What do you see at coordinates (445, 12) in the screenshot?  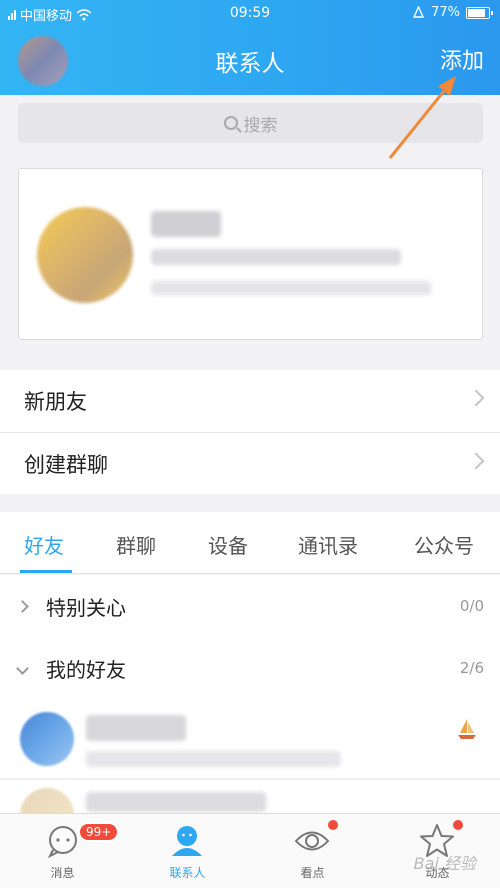 I see `battery-percent: 77%` at bounding box center [445, 12].